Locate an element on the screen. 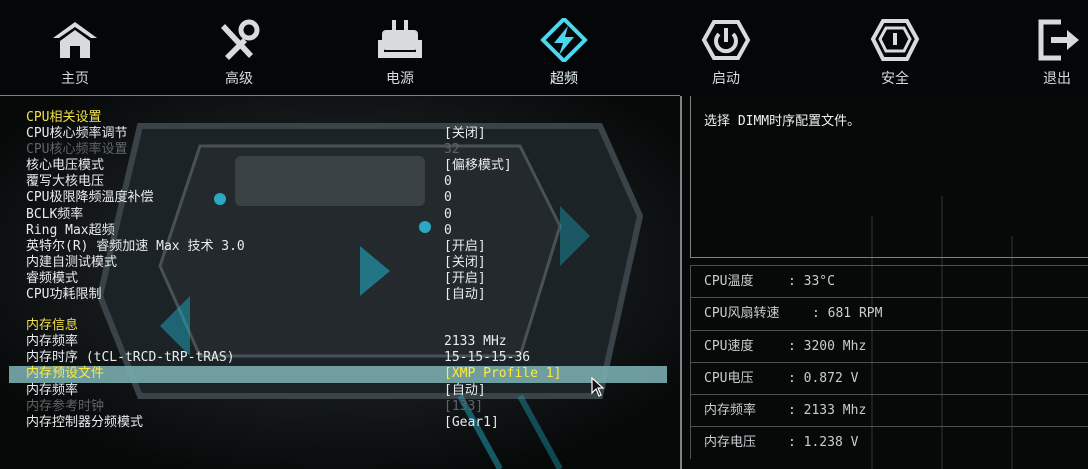 This screenshot has width=1088, height=469. setting-memory-ref-clock: 内存参考时钟 [133] is located at coordinates (340, 407).